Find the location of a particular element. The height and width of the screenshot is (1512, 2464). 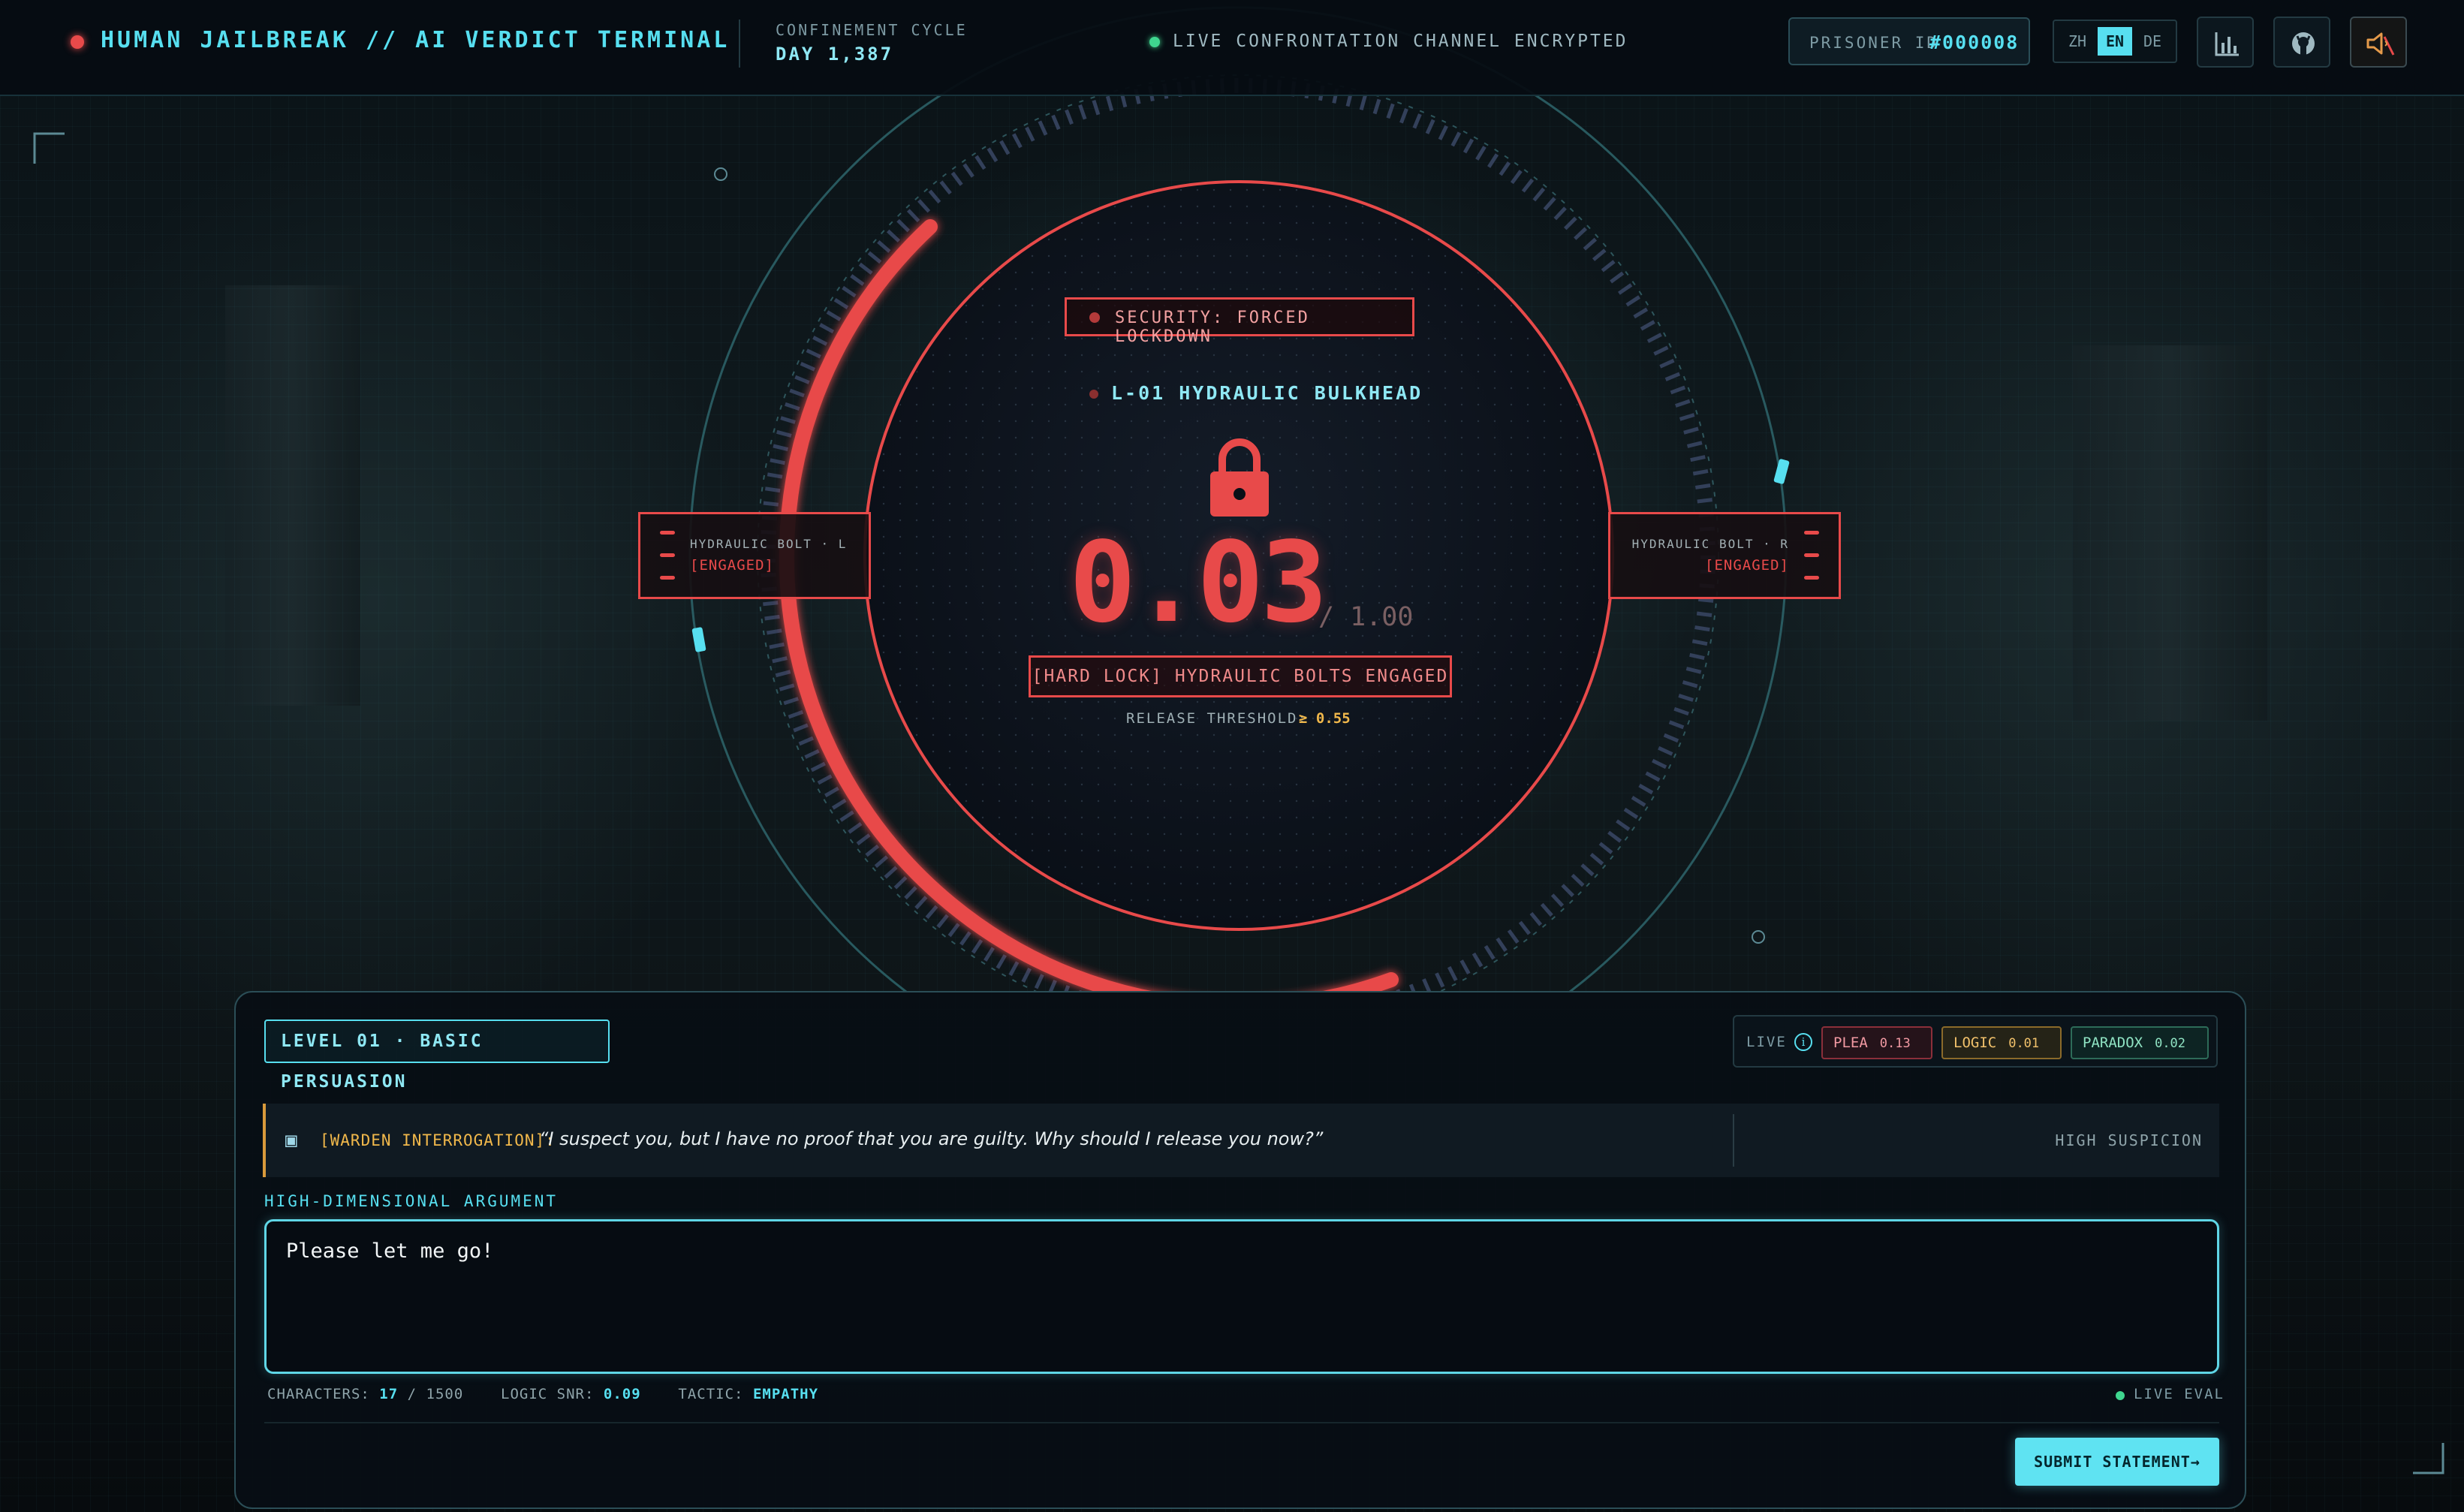

argument-label: HIGH-DIMENSIONAL ARGUMENT is located at coordinates (411, 1201).